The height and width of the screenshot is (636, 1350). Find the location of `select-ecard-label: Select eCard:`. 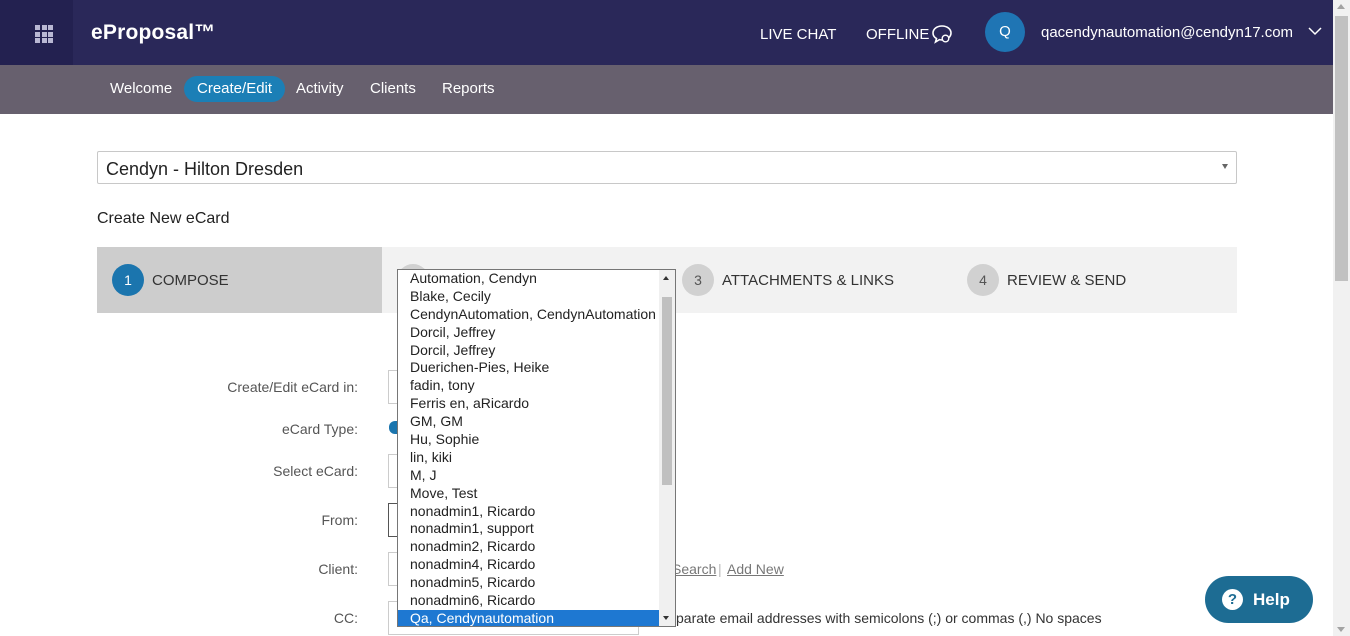

select-ecard-label: Select eCard: is located at coordinates (315, 471).